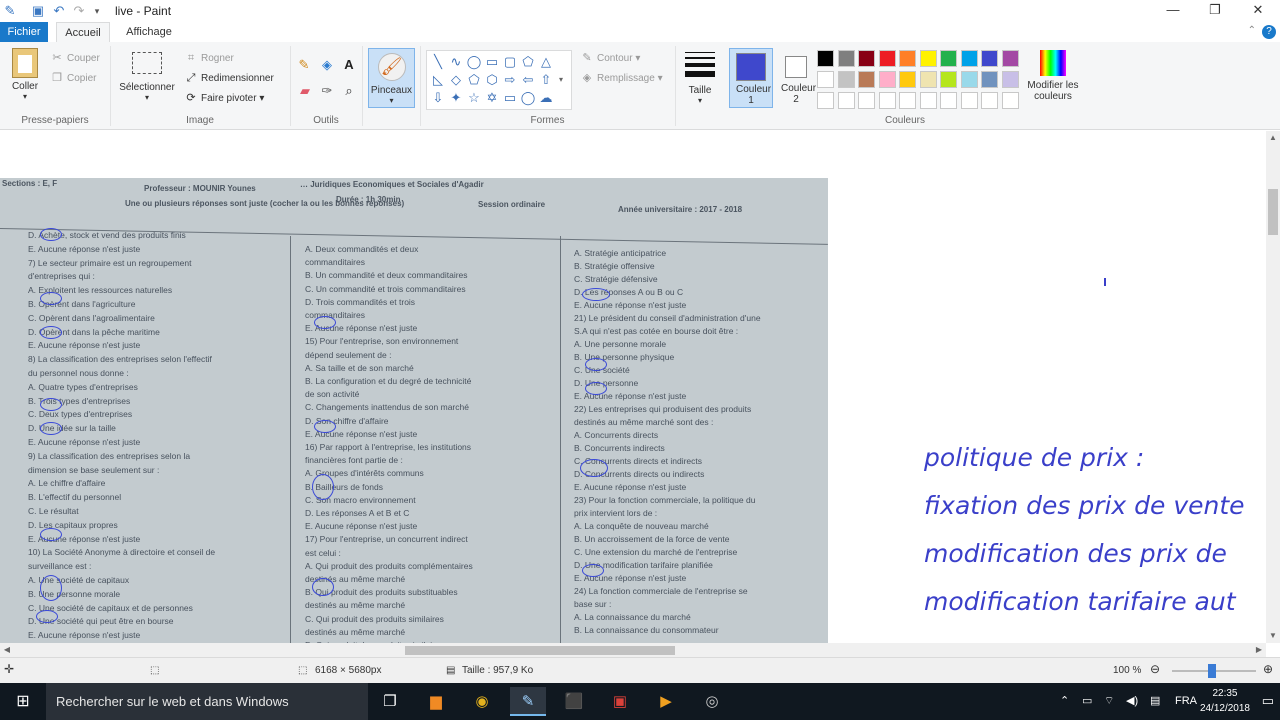  Describe the element at coordinates (528, 62) in the screenshot. I see `polygon-shape-icon: ⬠` at that location.